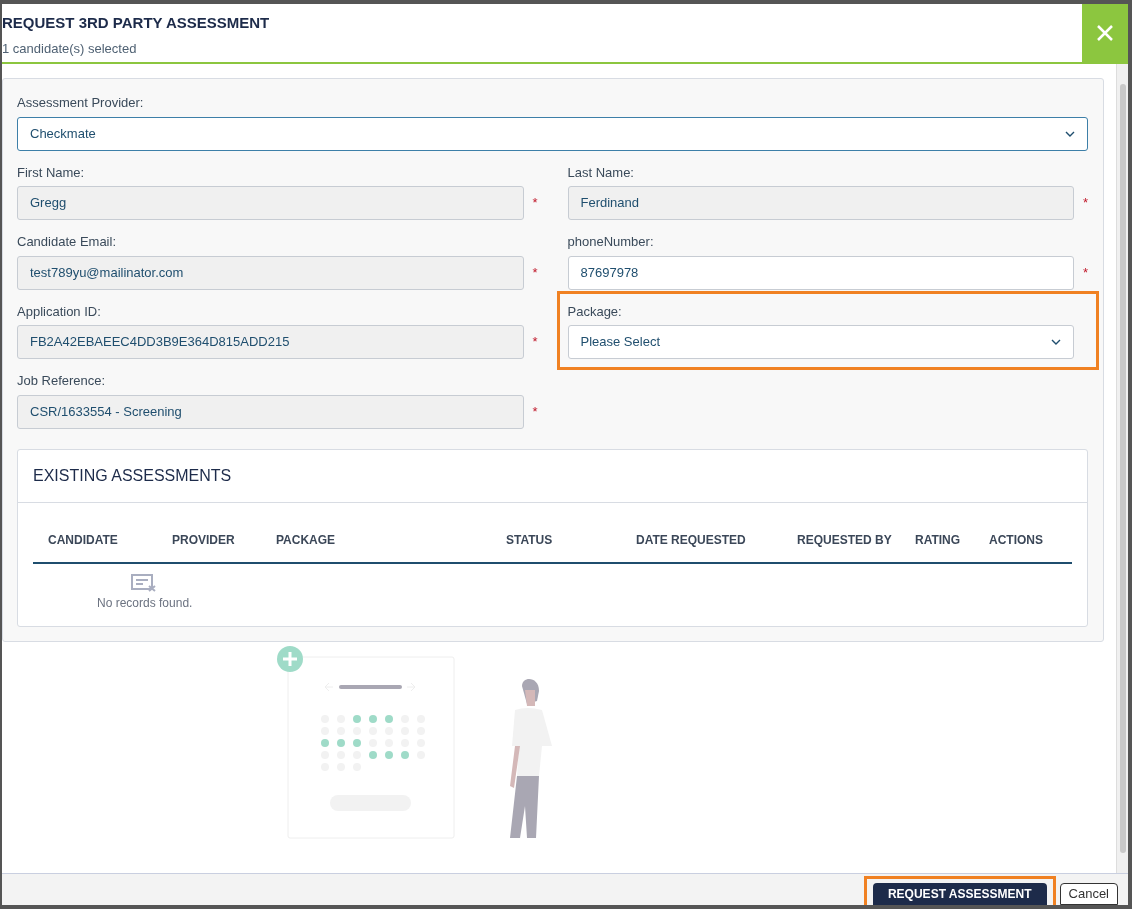 This screenshot has width=1132, height=909. Describe the element at coordinates (51, 172) in the screenshot. I see `field-label: First Name:` at that location.